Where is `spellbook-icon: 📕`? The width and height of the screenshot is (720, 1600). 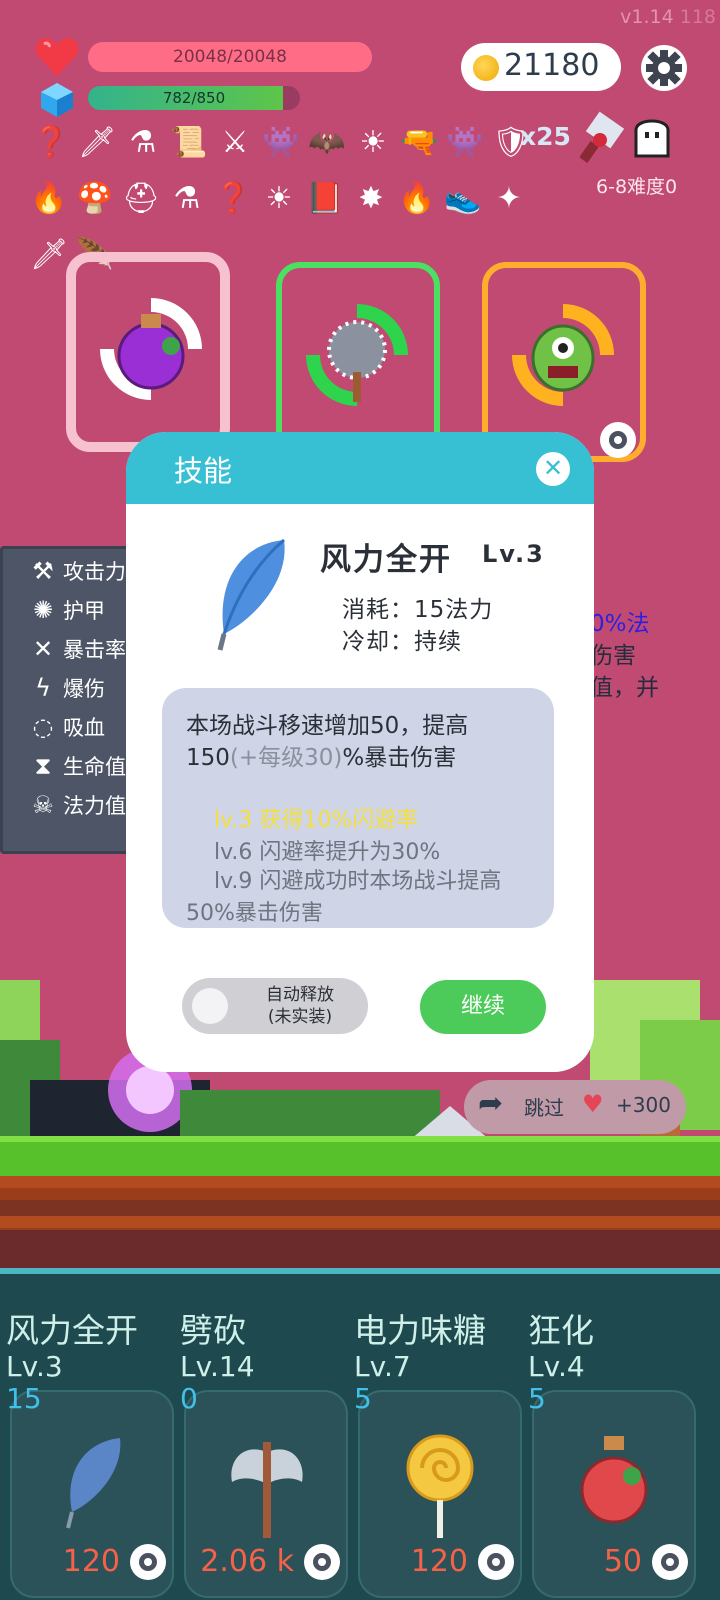 spellbook-icon: 📕 is located at coordinates (325, 198).